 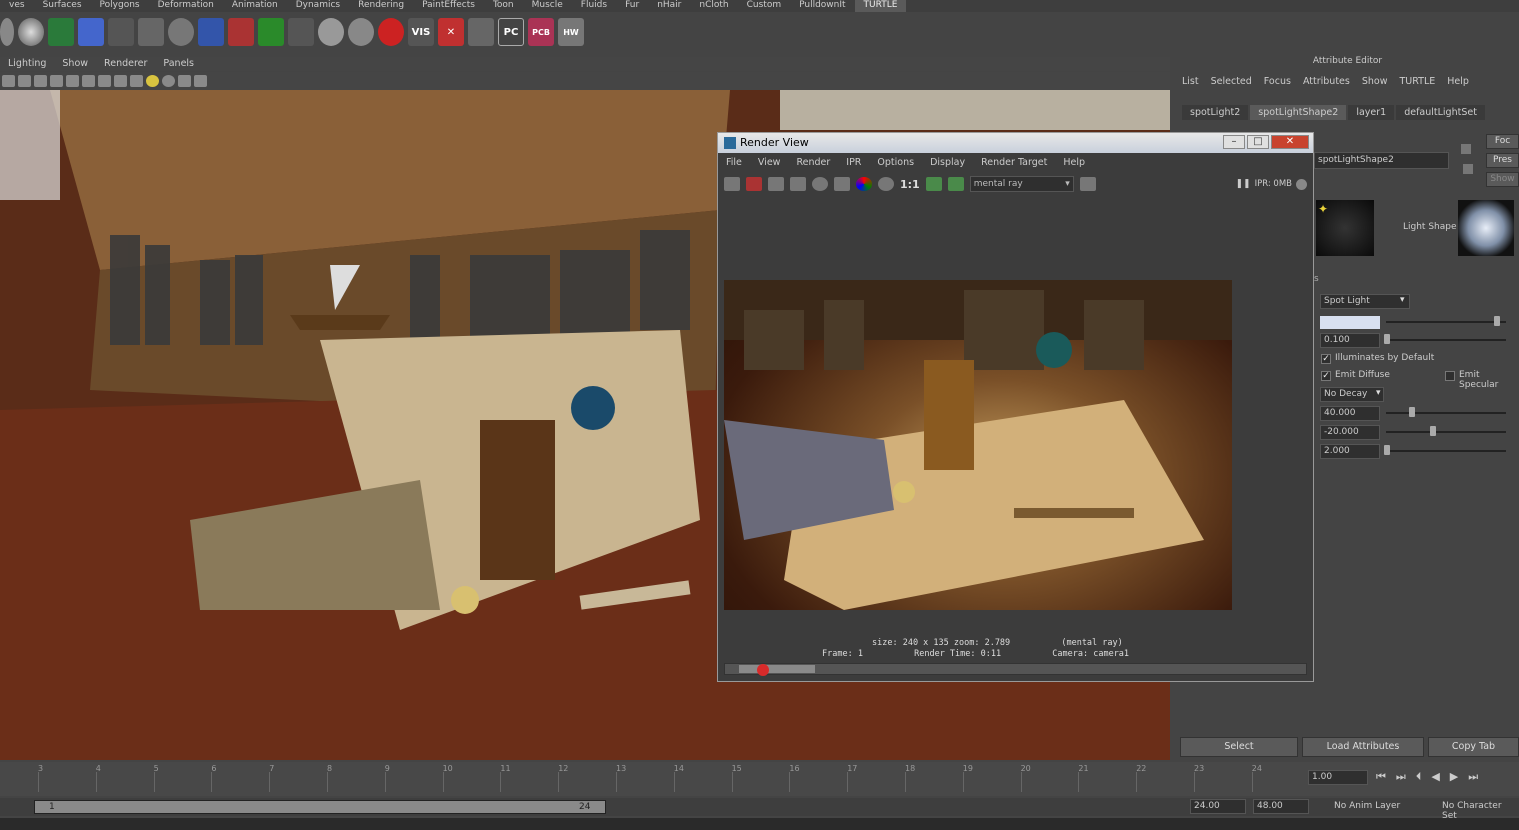 What do you see at coordinates (853, 165) in the screenshot?
I see `render-view-menu-item-3: IPR` at bounding box center [853, 165].